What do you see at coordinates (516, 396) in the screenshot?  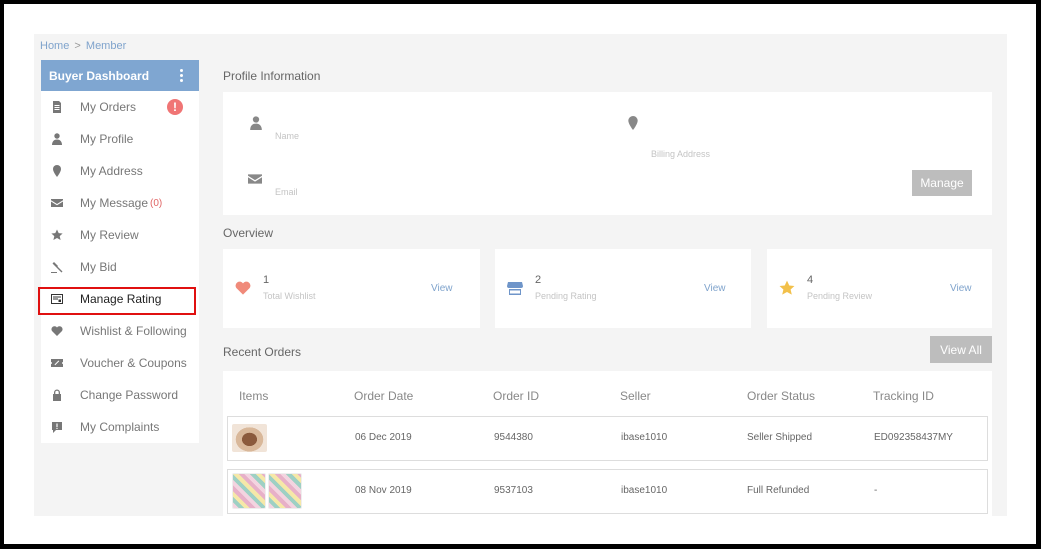 I see `column-header-order-id: Order ID` at bounding box center [516, 396].